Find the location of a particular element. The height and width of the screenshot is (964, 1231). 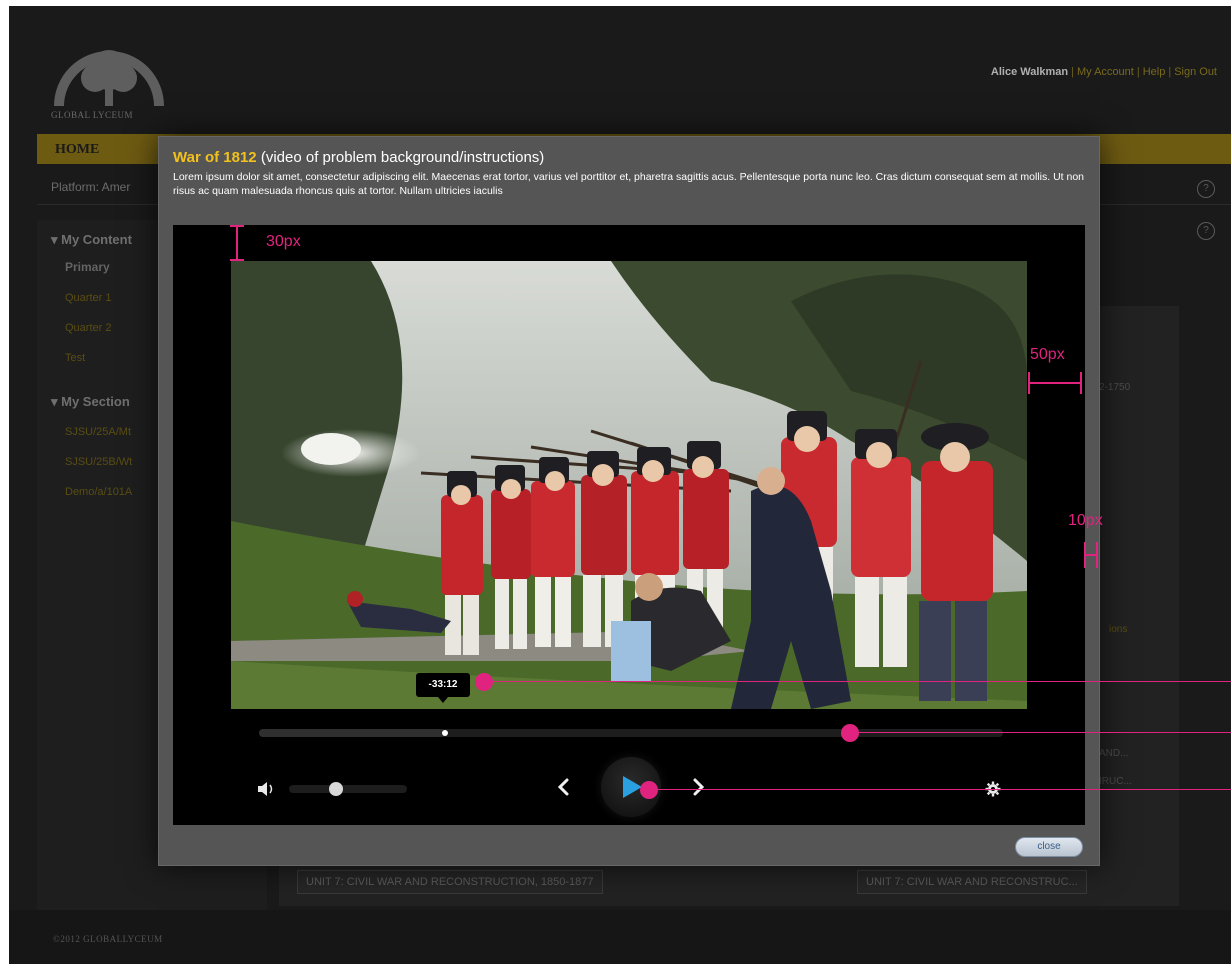

user-name: Alice Walkman is located at coordinates (1029, 72).